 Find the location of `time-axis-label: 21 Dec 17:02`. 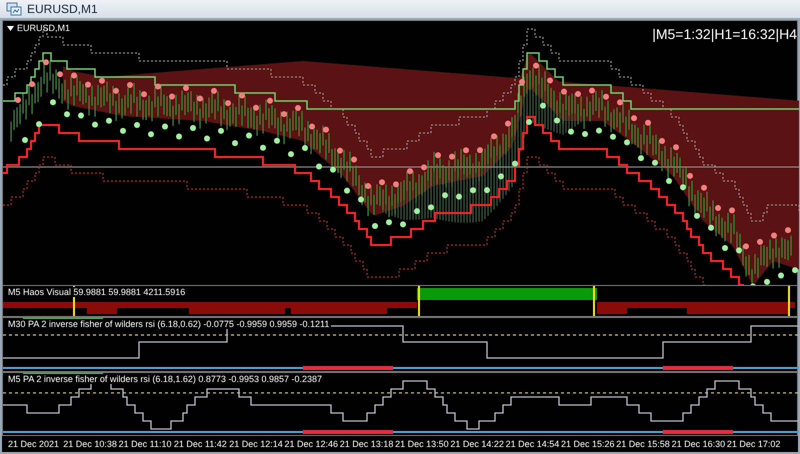

time-axis-label: 21 Dec 17:02 is located at coordinates (754, 444).